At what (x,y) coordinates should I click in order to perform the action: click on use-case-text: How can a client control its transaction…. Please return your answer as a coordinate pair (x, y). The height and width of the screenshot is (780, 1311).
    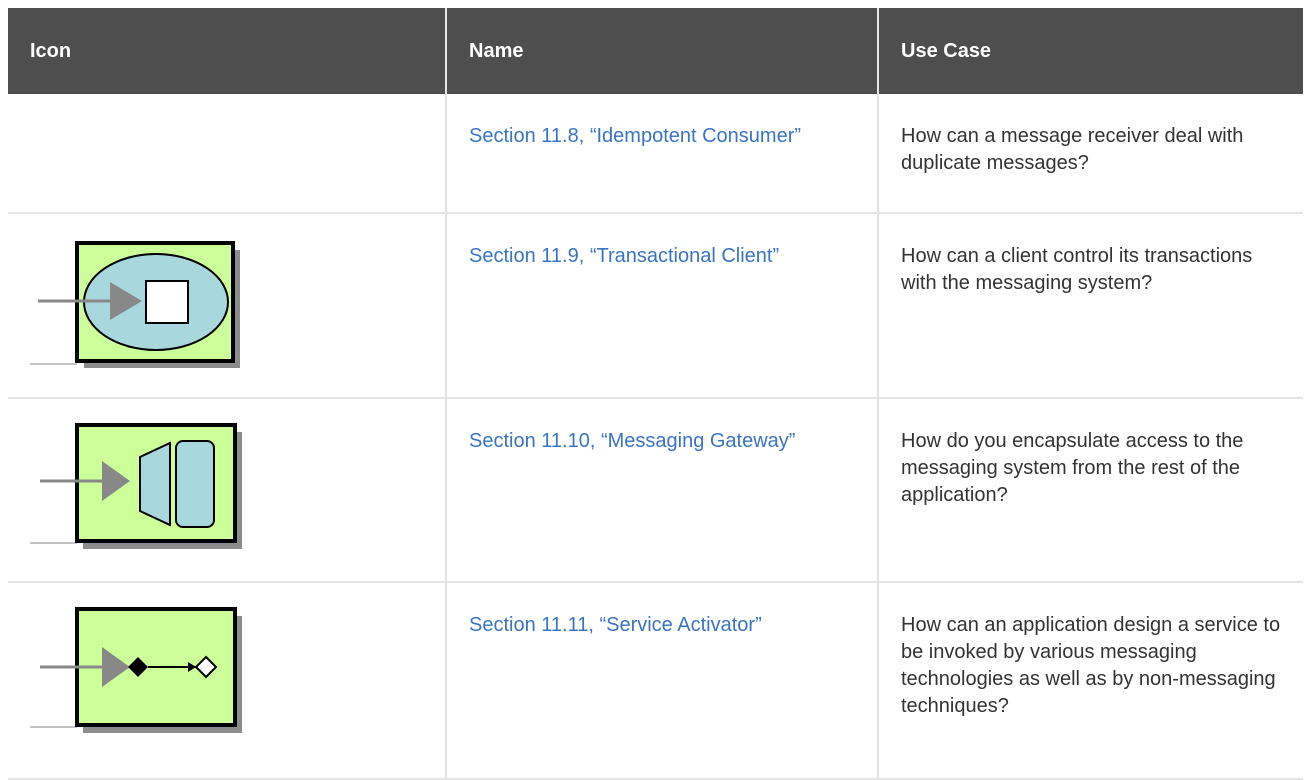
    Looking at the image, I should click on (1077, 269).